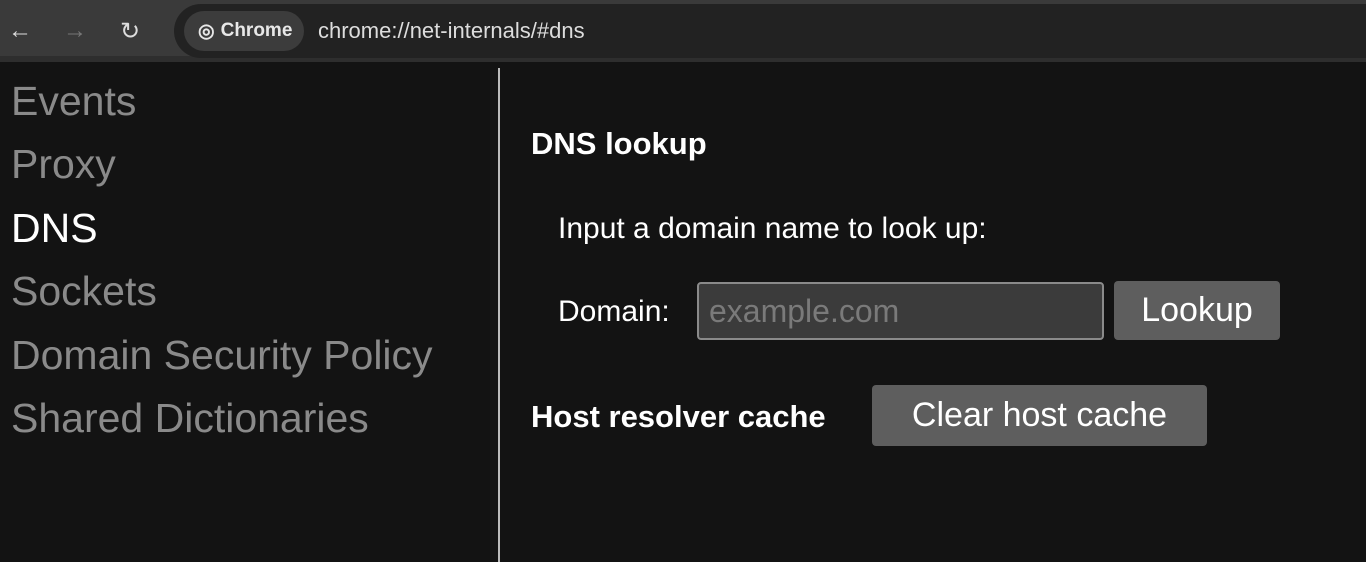 Image resolution: width=1366 pixels, height=562 pixels. Describe the element at coordinates (614, 311) in the screenshot. I see `domain-label: Domain:` at that location.